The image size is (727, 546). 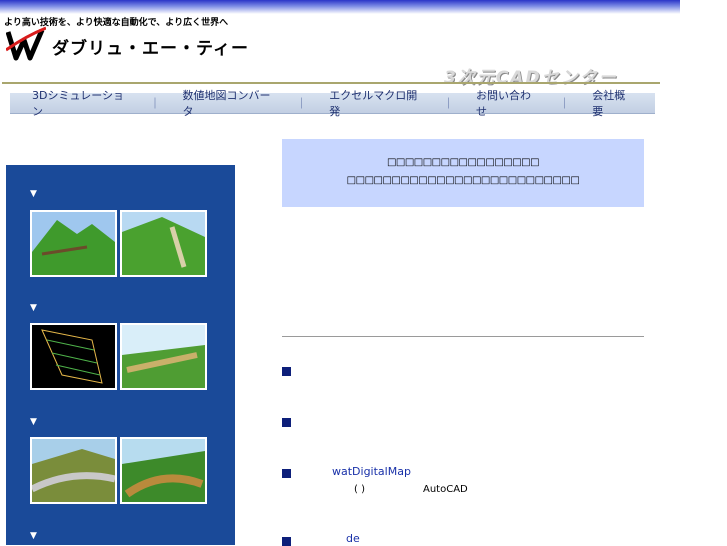 I want to click on nav-item-company: 会社概要, so click(x=612, y=103).